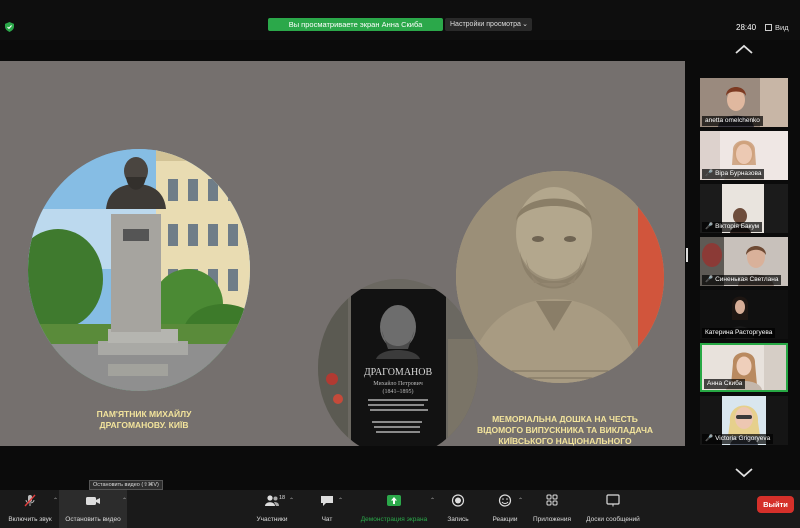 The height and width of the screenshot is (528, 800). I want to click on apps-button: Приложения, so click(552, 509).